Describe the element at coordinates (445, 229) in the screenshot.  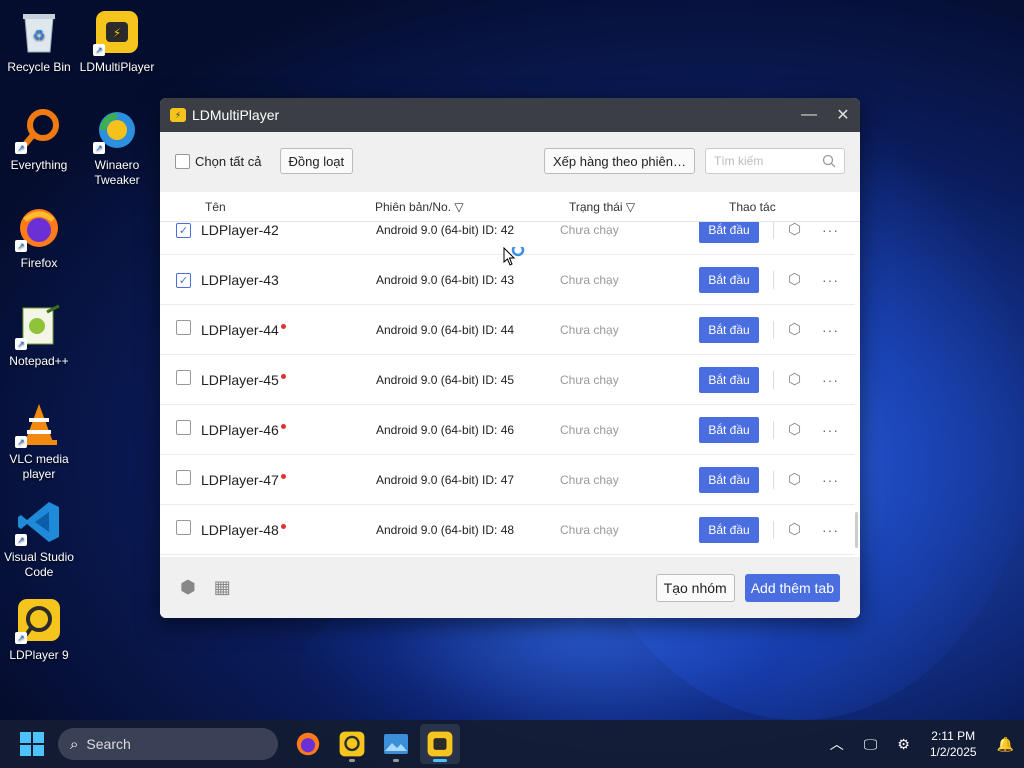
I see `instance-version: Android 9.0 (64-bit) ID: 42` at that location.